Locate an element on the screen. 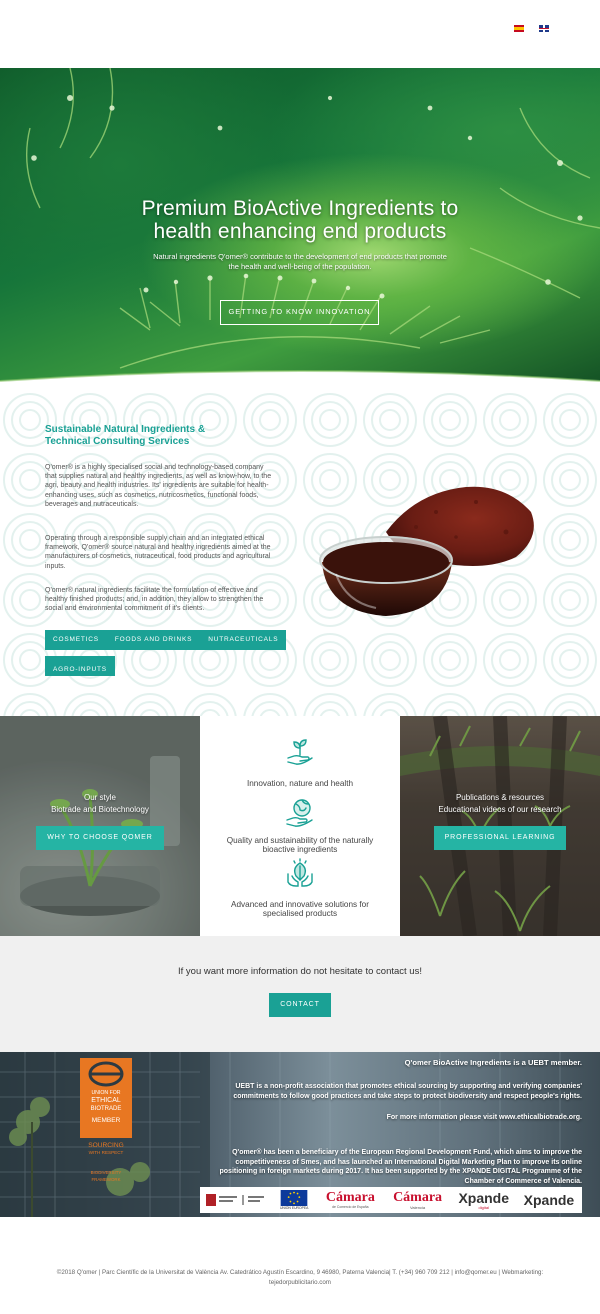 The height and width of the screenshot is (1314, 600). camara-valencia-logo: Cámara Valencia is located at coordinates (418, 1200).